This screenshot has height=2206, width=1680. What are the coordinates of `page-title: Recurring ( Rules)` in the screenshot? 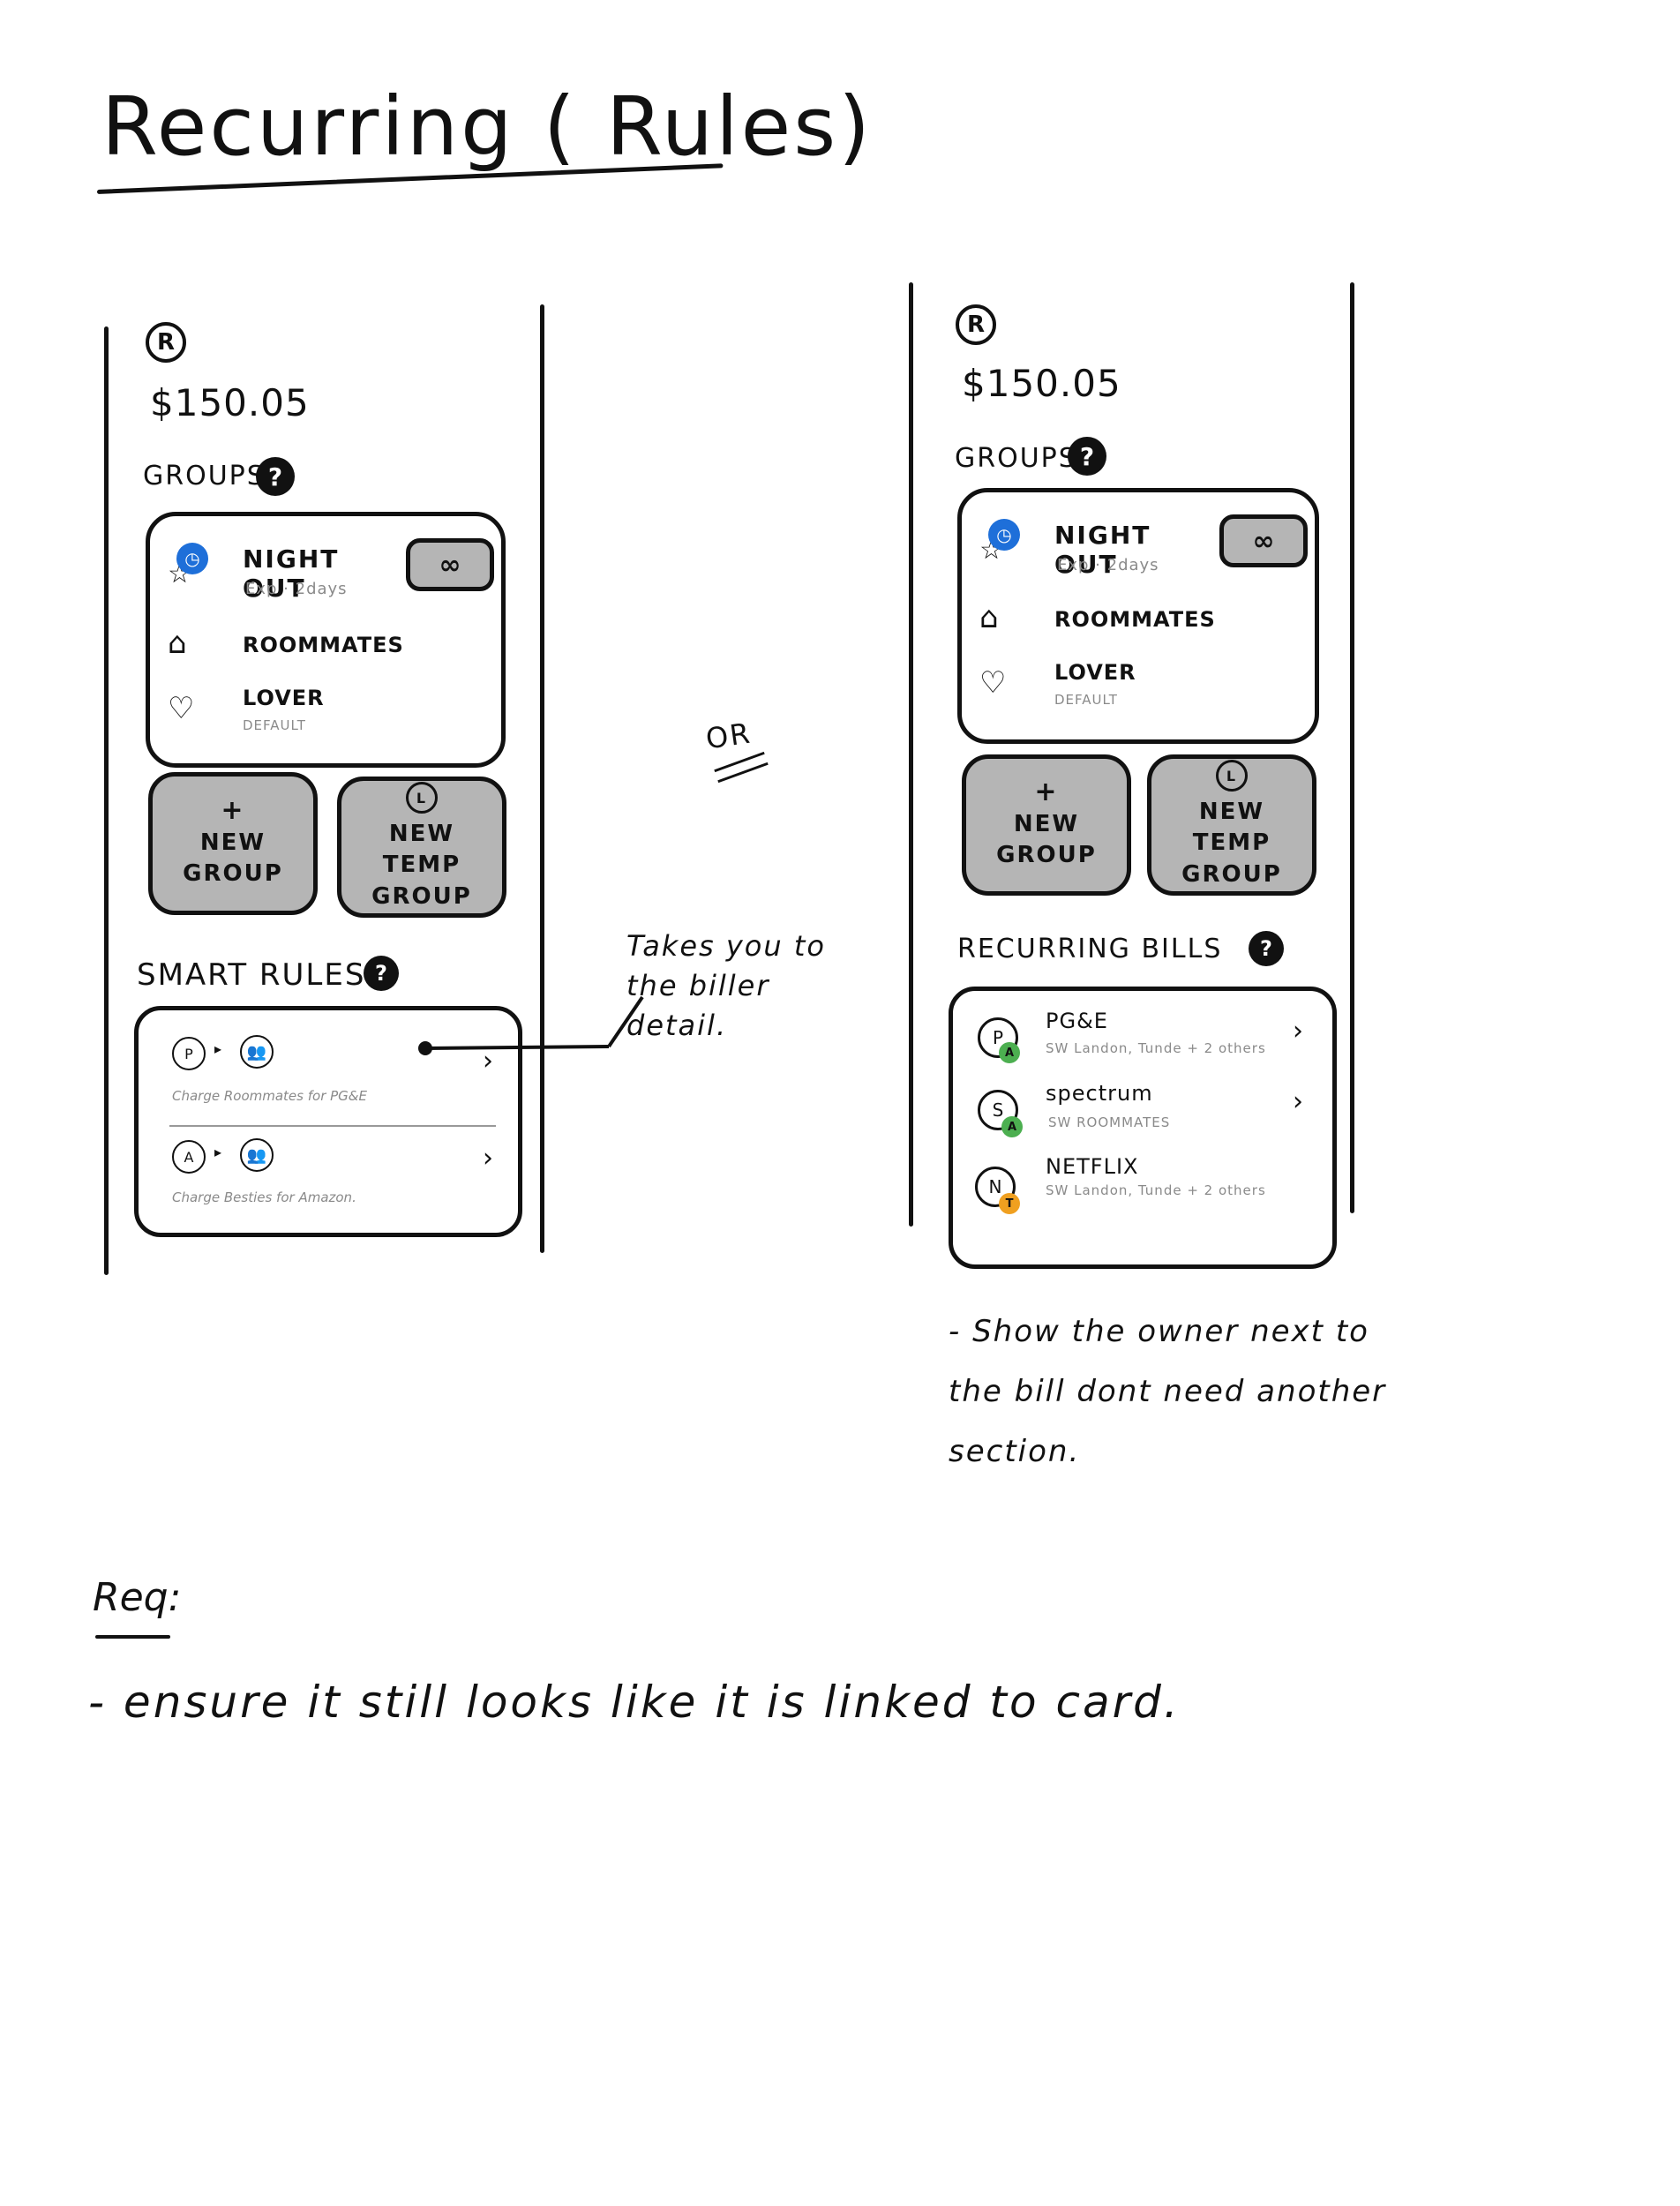 It's located at (487, 126).